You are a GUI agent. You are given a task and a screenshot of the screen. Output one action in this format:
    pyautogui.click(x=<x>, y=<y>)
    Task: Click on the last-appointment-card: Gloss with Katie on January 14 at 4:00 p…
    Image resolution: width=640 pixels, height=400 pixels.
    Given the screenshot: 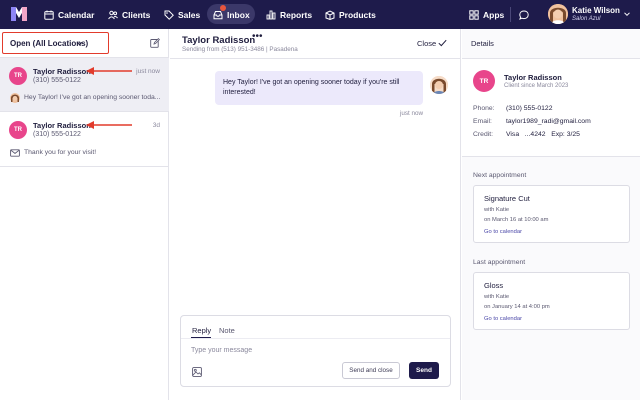 What is the action you would take?
    pyautogui.click(x=551, y=301)
    